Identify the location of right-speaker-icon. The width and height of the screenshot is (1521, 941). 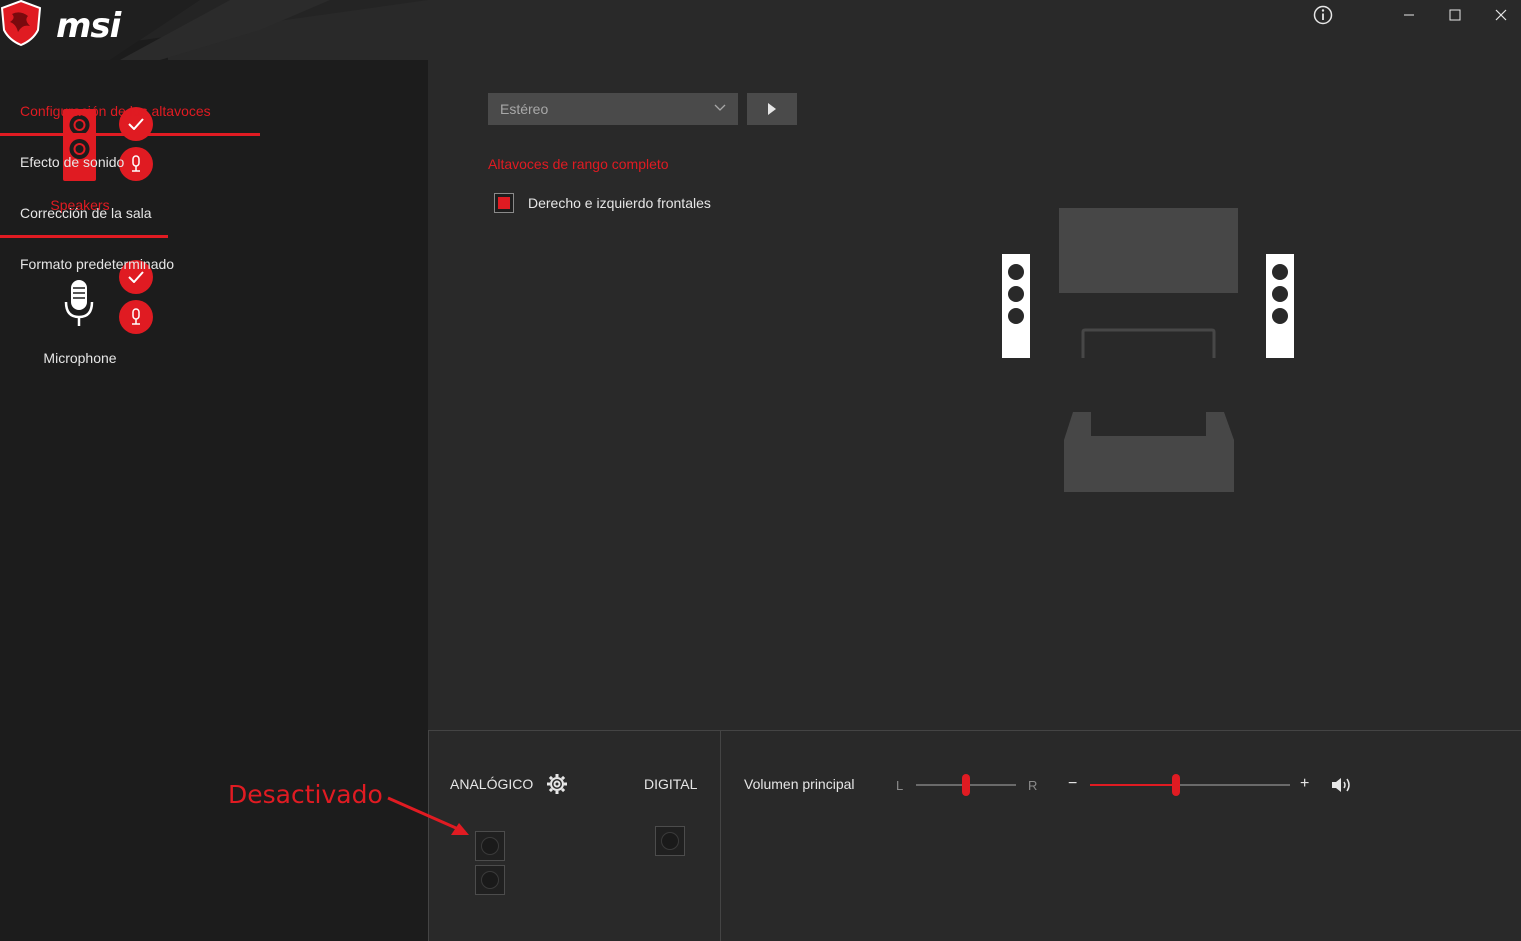
(1280, 306).